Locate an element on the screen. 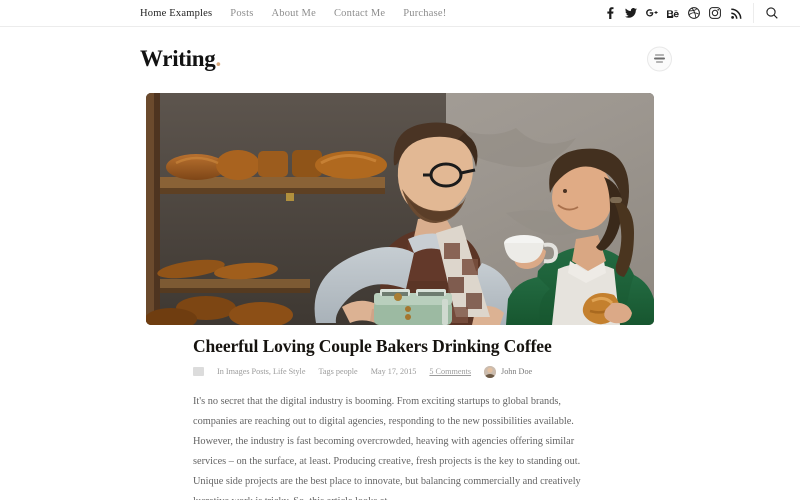 This screenshot has width=800, height=500. nav-item-posts: Posts is located at coordinates (241, 13).